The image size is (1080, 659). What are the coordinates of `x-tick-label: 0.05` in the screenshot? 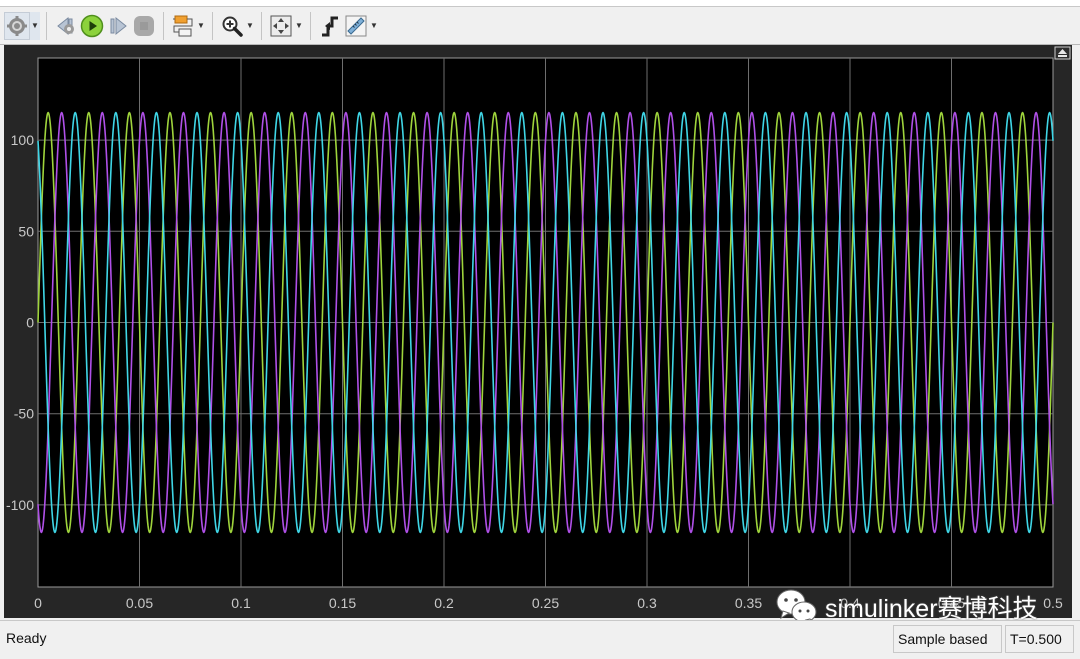 It's located at (139, 603).